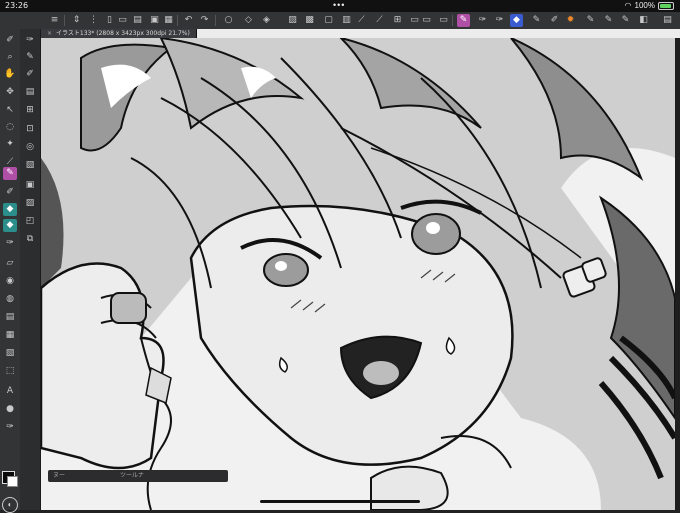 This screenshot has height=513, width=680. I want to click on sub-pen-icon: ✑, so click(30, 40).